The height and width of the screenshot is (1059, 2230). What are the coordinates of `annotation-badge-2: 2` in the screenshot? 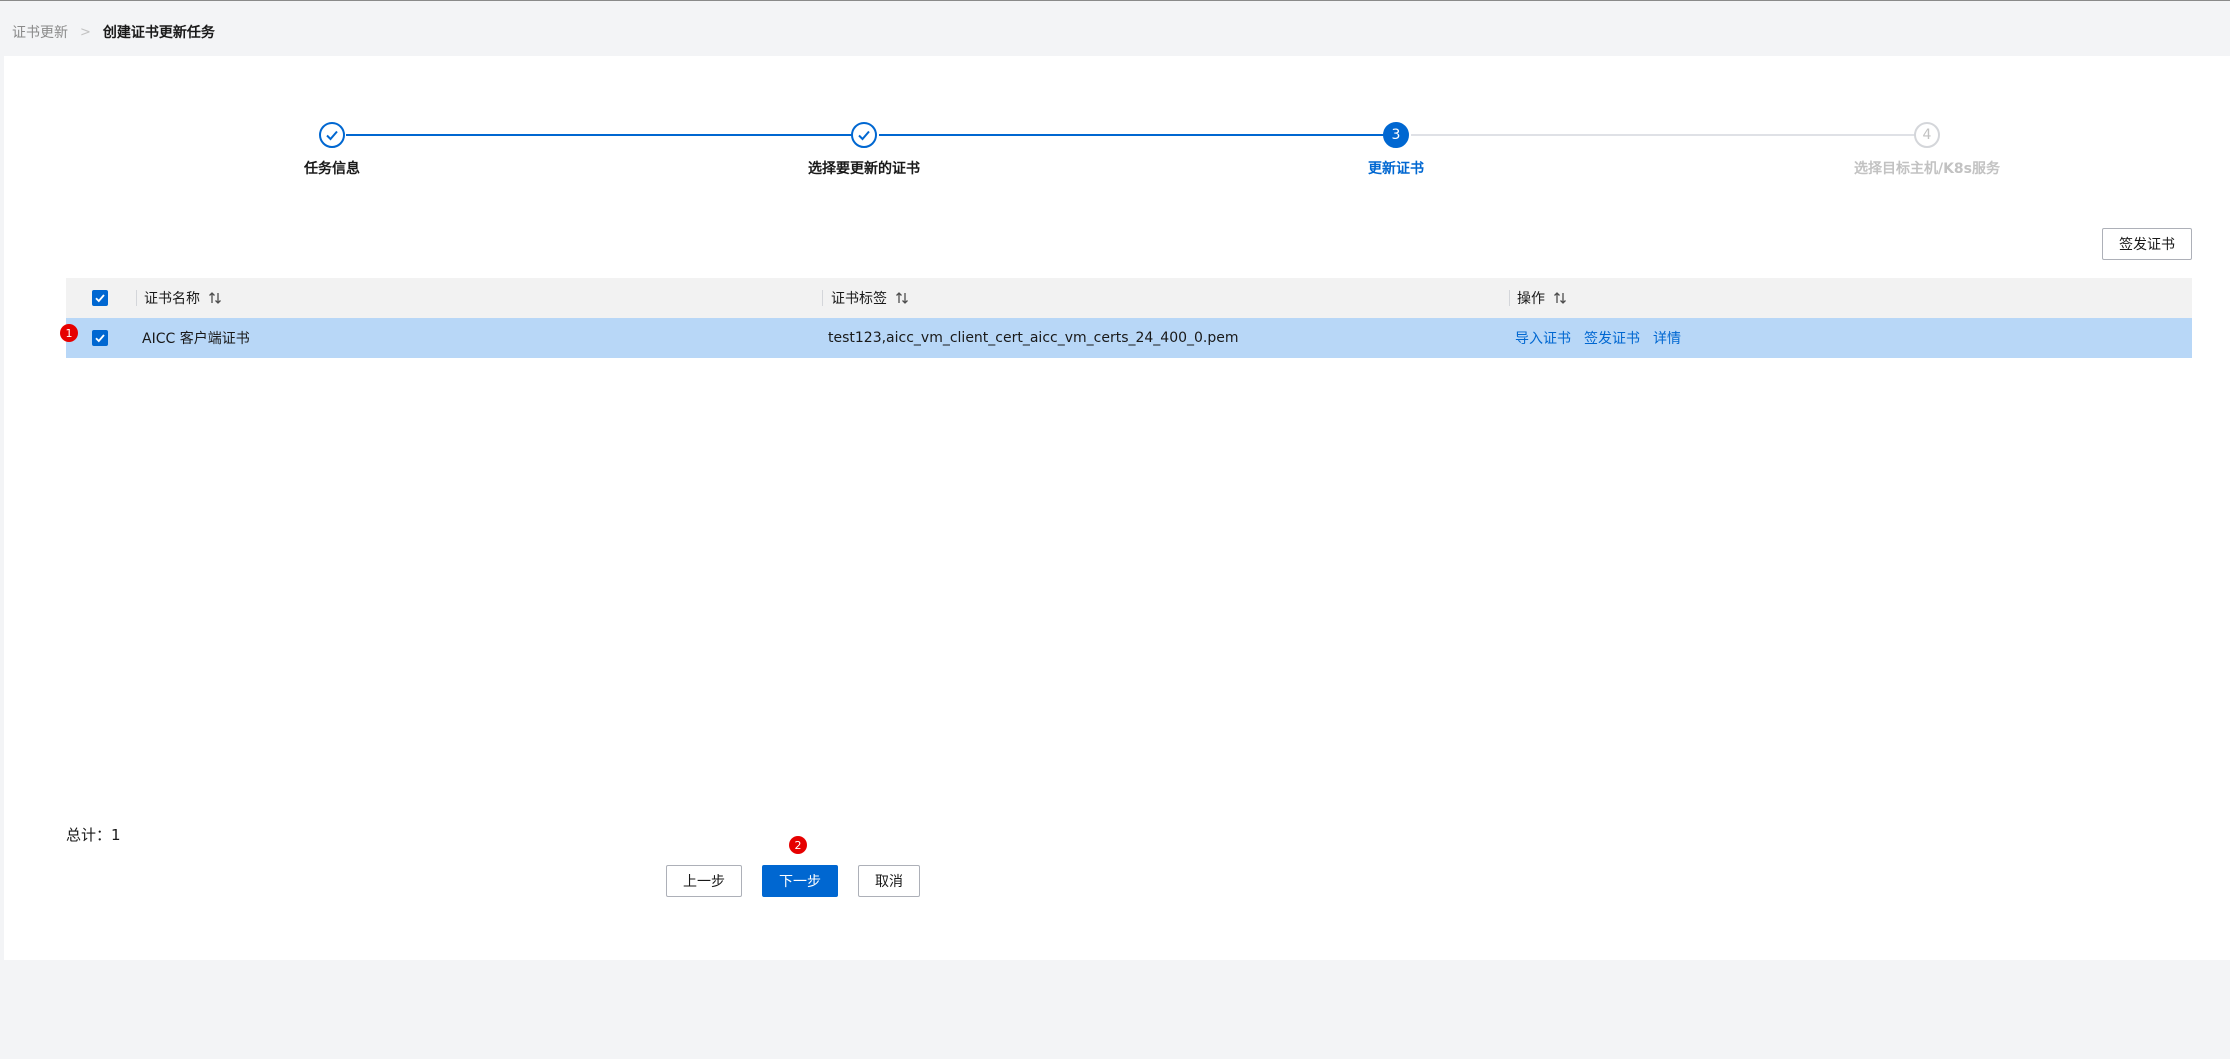 It's located at (798, 845).